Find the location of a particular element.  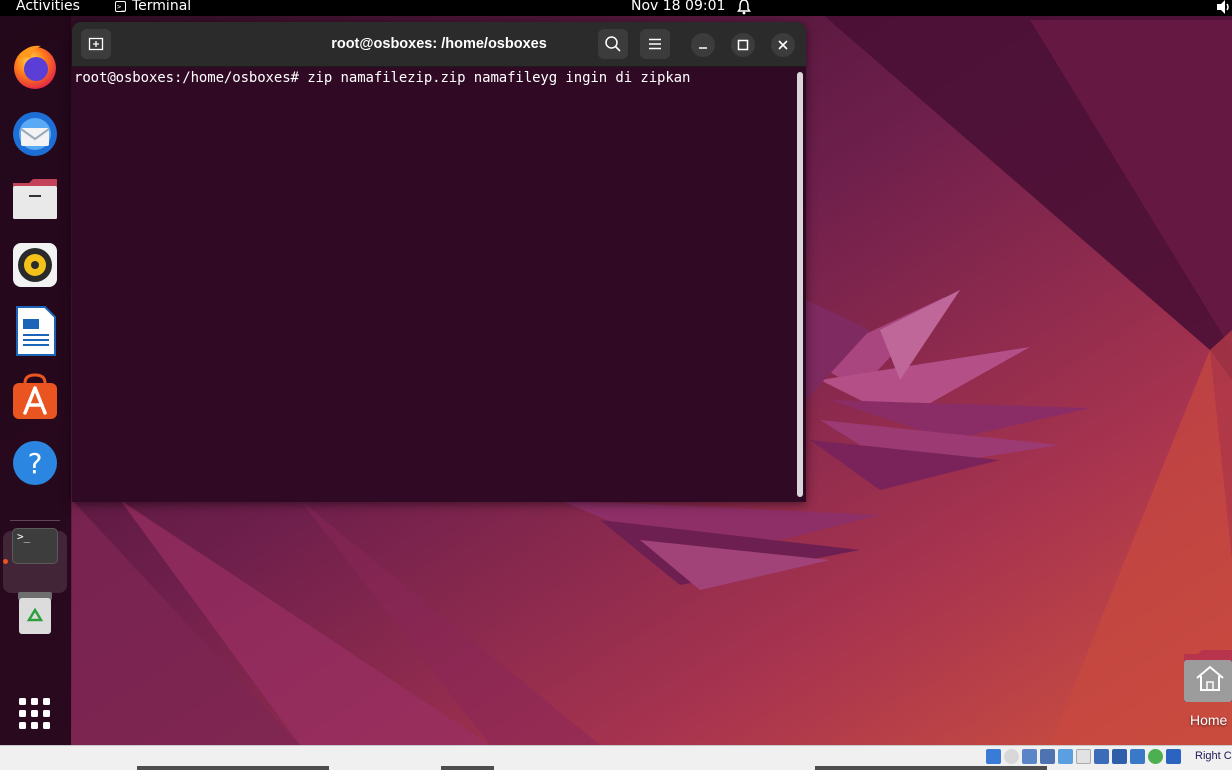

thunderbird-icon is located at coordinates (35, 132).